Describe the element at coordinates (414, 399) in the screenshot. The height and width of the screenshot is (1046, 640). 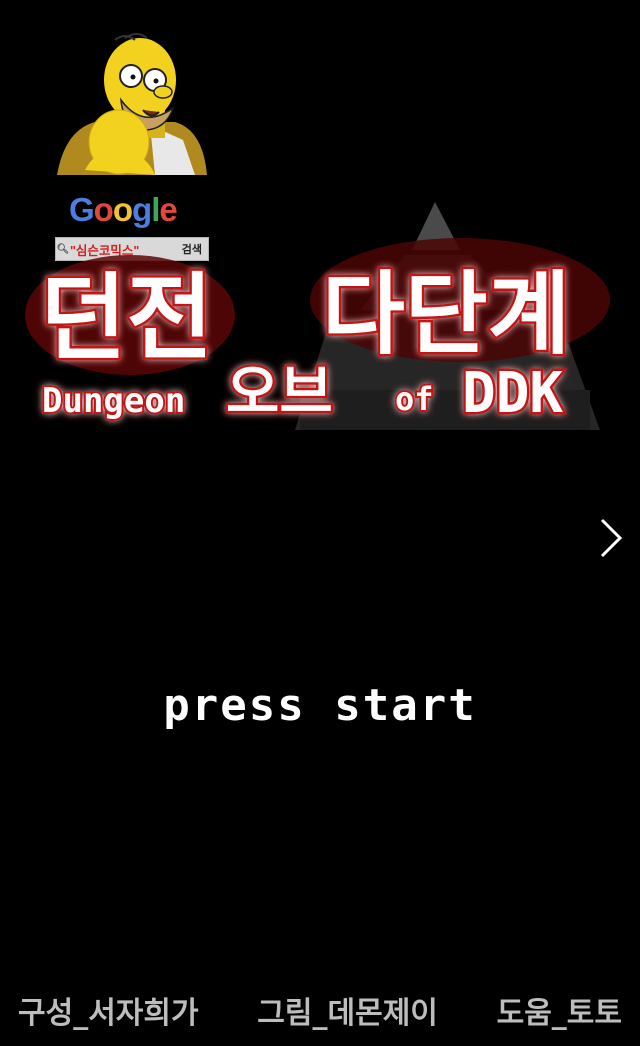
I see `subtitle-of: of` at that location.